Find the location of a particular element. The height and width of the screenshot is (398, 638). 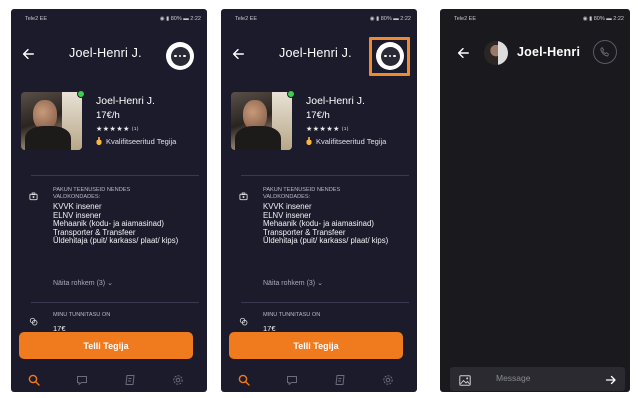

phone-icon is located at coordinates (604, 52).